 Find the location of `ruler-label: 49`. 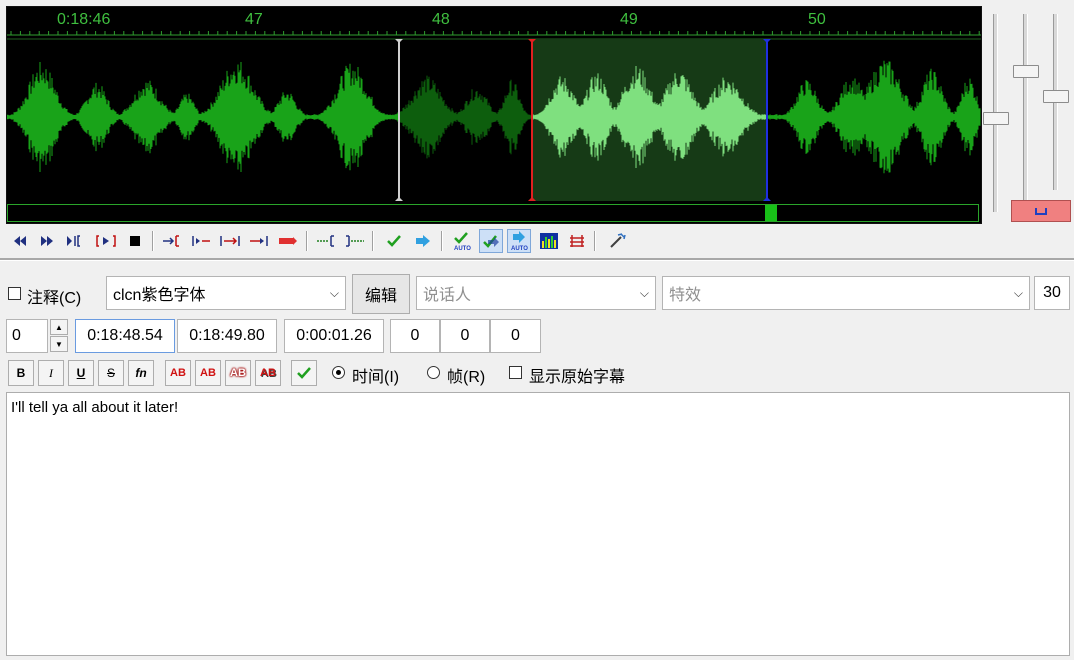

ruler-label: 49 is located at coordinates (629, 19).